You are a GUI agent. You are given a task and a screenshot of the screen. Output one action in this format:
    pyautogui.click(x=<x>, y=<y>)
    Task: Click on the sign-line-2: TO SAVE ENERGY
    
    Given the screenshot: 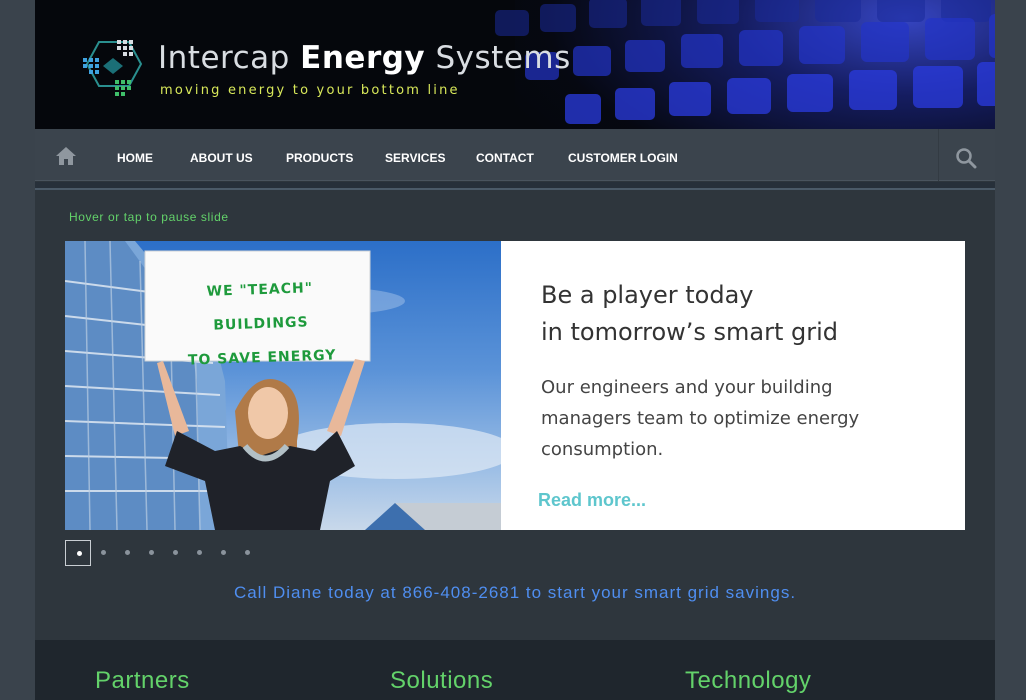 What is the action you would take?
    pyautogui.click(x=262, y=358)
    